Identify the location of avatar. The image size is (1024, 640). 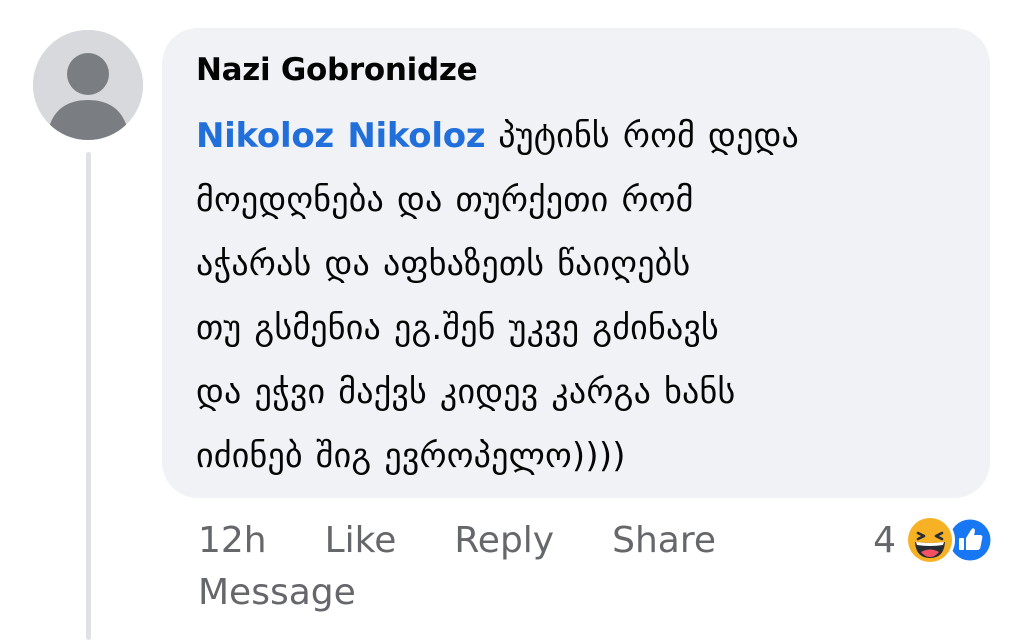
(88, 85).